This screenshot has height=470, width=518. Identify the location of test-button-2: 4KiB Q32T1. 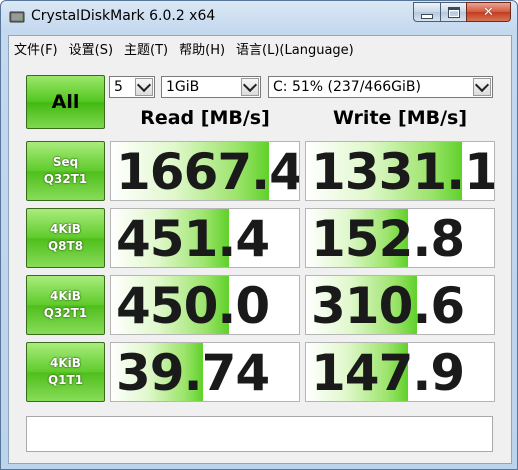
(65, 305).